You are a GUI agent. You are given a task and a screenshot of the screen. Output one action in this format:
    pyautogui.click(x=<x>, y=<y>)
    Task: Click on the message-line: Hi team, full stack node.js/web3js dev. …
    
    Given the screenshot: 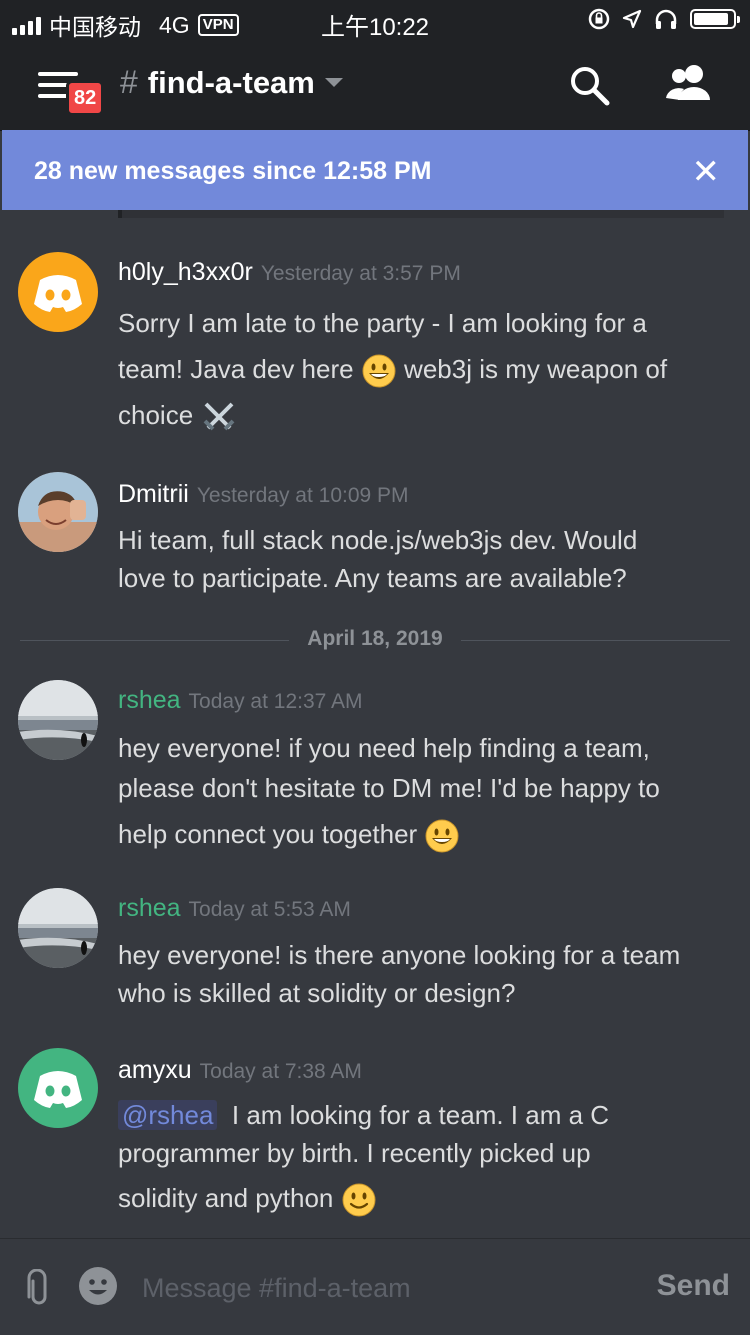 What is the action you would take?
    pyautogui.click(x=378, y=540)
    